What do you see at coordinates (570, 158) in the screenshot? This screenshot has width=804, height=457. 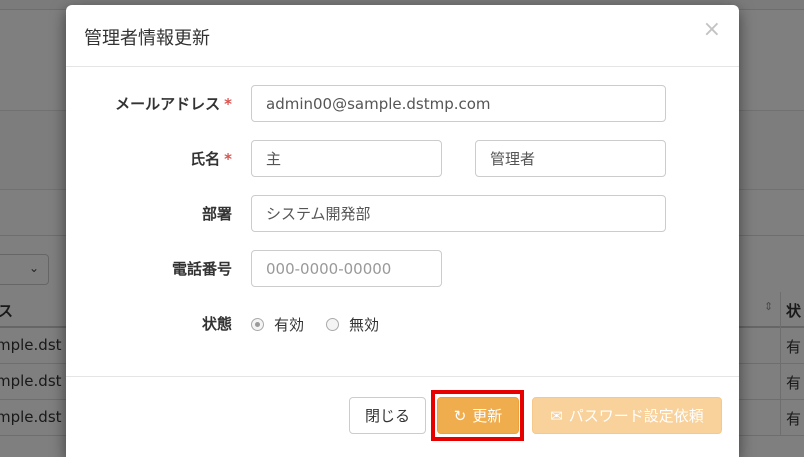 I see `first-name-input` at bounding box center [570, 158].